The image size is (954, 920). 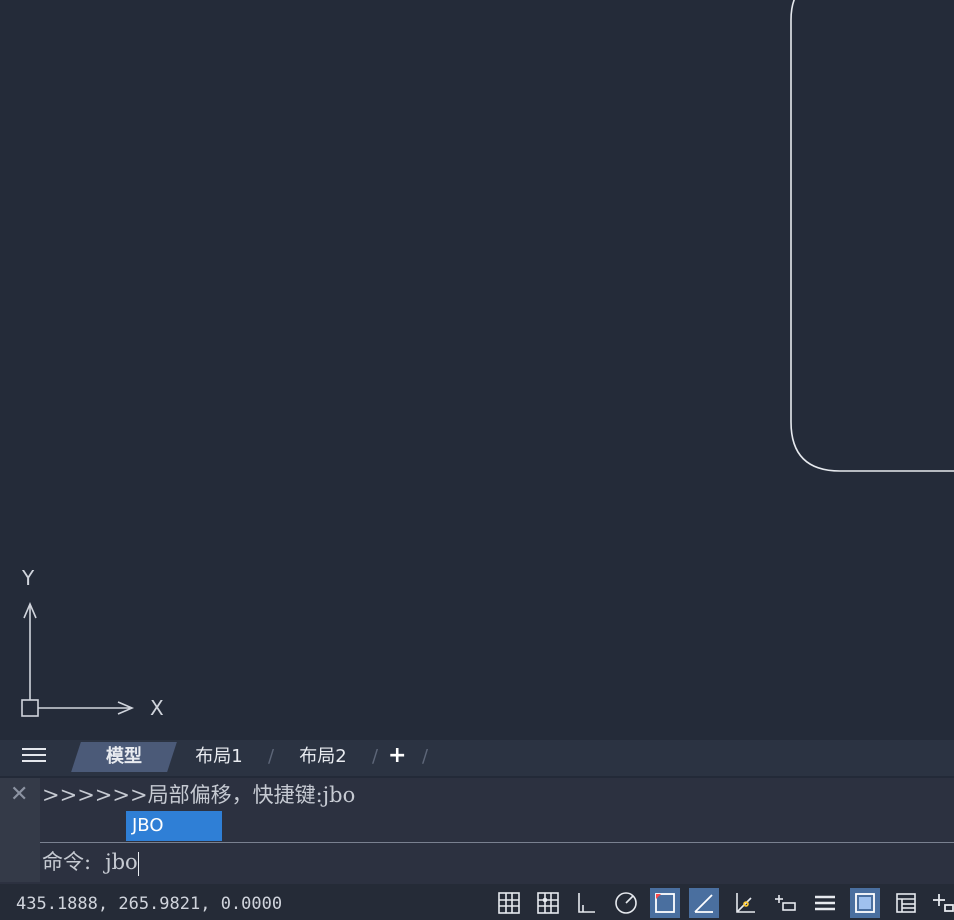 What do you see at coordinates (138, 863) in the screenshot?
I see `text-caret` at bounding box center [138, 863].